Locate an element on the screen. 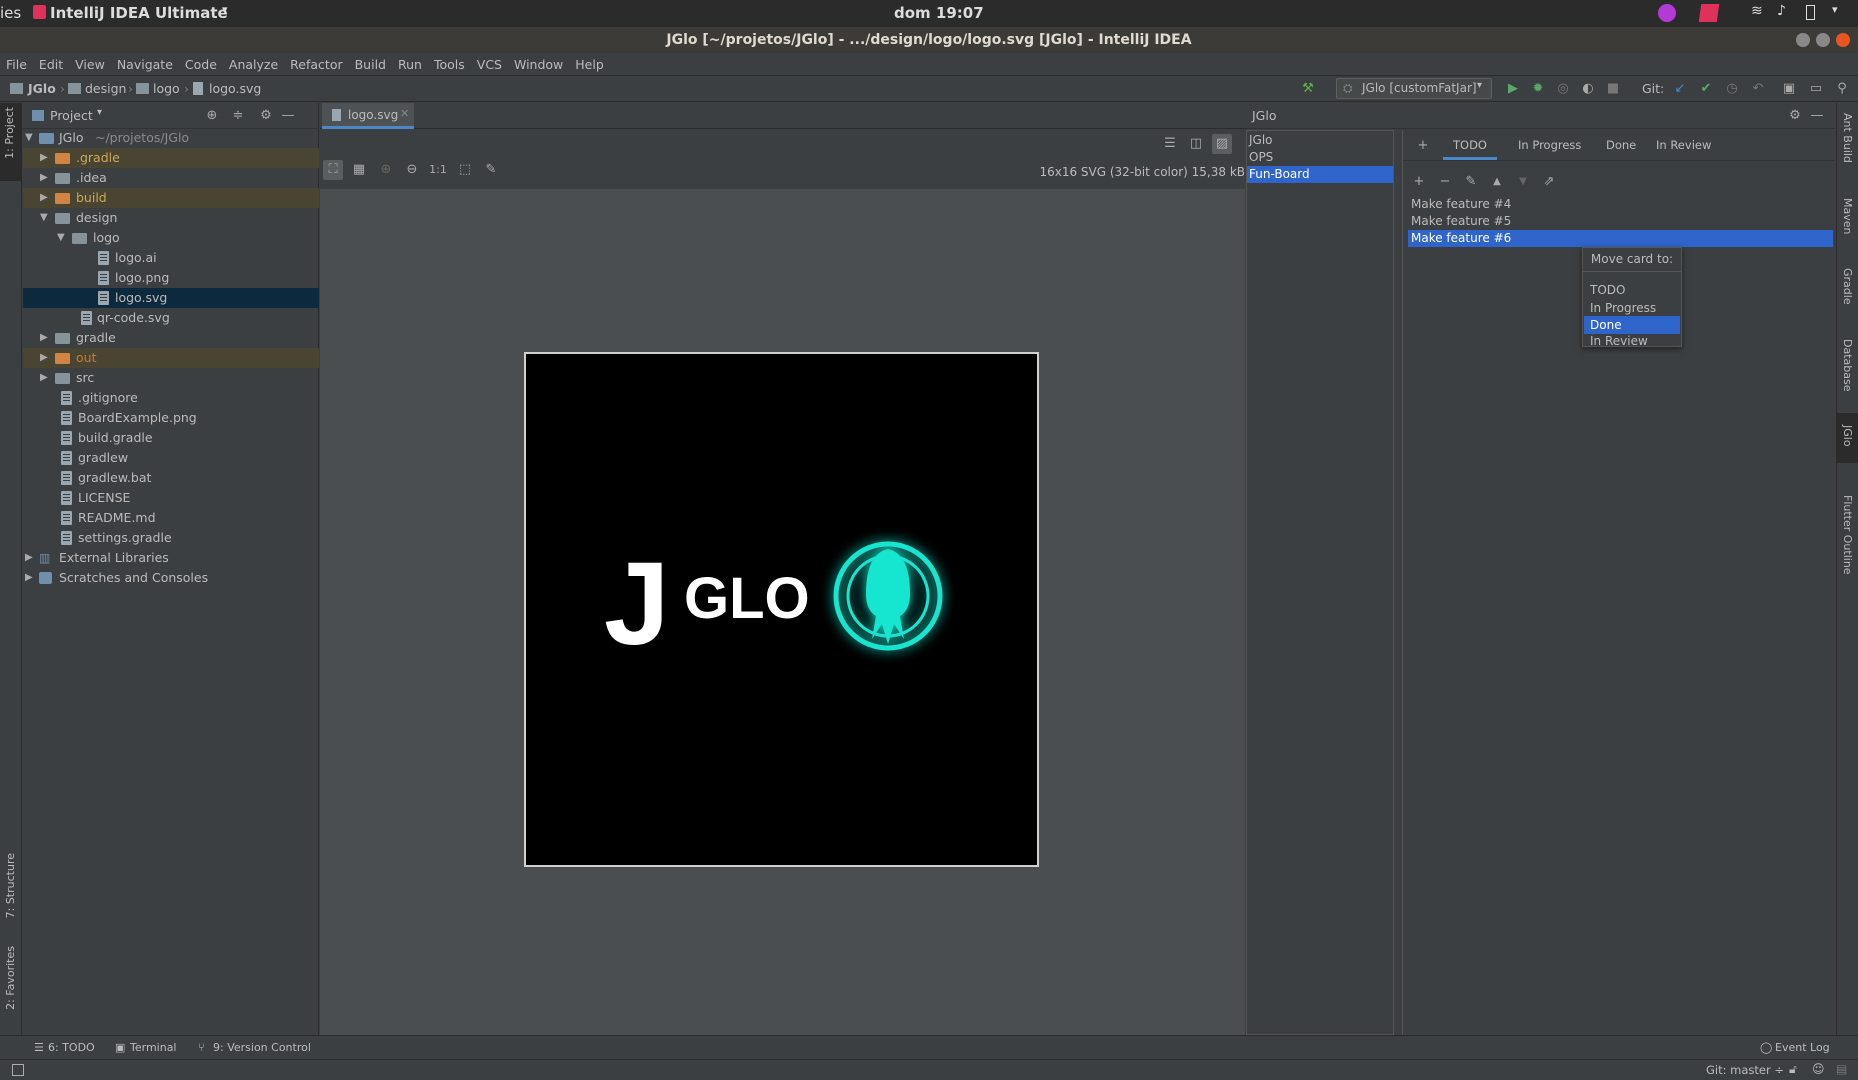 This screenshot has height=1080, width=1858. tree-item-gradle-cache: ▶ .gradle is located at coordinates (171, 158).